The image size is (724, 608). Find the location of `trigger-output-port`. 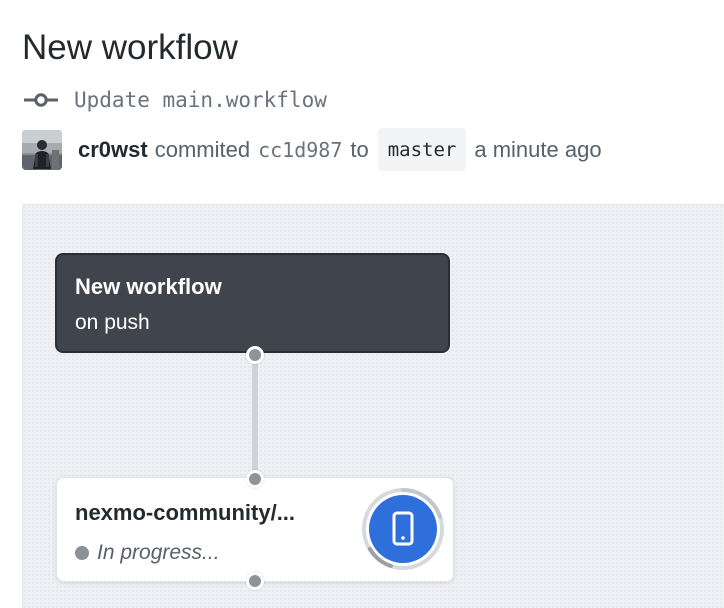

trigger-output-port is located at coordinates (255, 355).